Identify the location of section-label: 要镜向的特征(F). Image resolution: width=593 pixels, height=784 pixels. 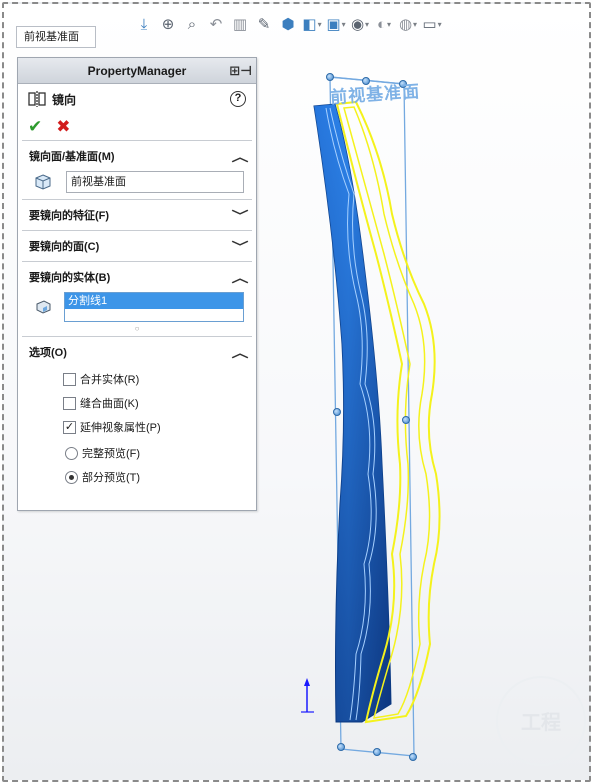
(69, 216).